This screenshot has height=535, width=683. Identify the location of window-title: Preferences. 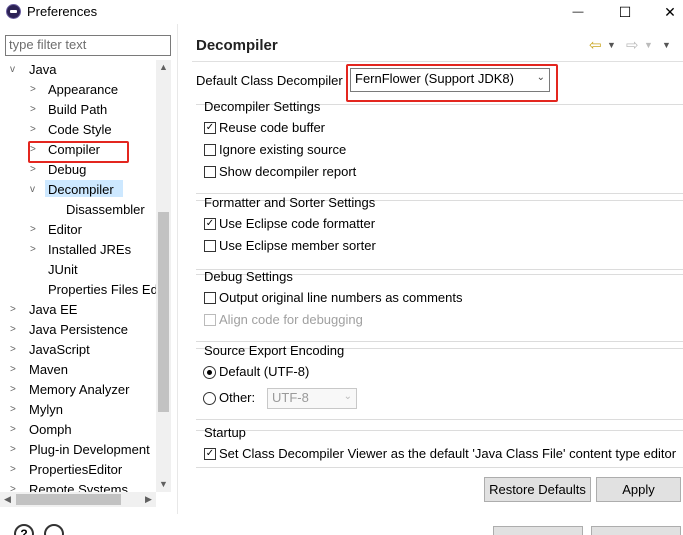
(62, 11).